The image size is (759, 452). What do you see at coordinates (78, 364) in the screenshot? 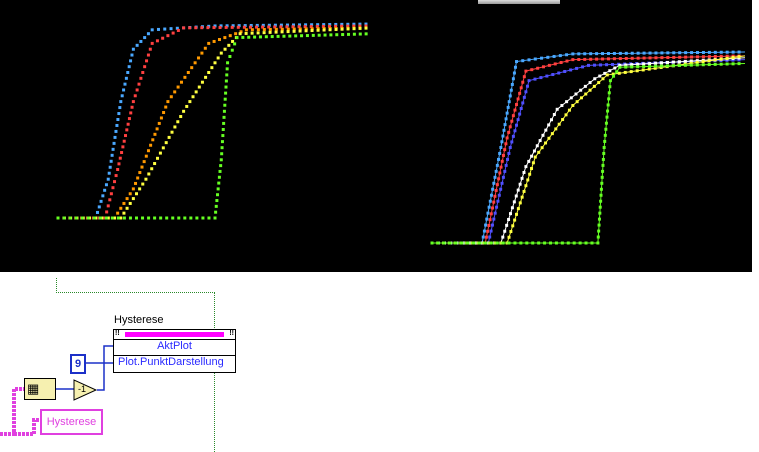
I see `numeric-constant: 9` at bounding box center [78, 364].